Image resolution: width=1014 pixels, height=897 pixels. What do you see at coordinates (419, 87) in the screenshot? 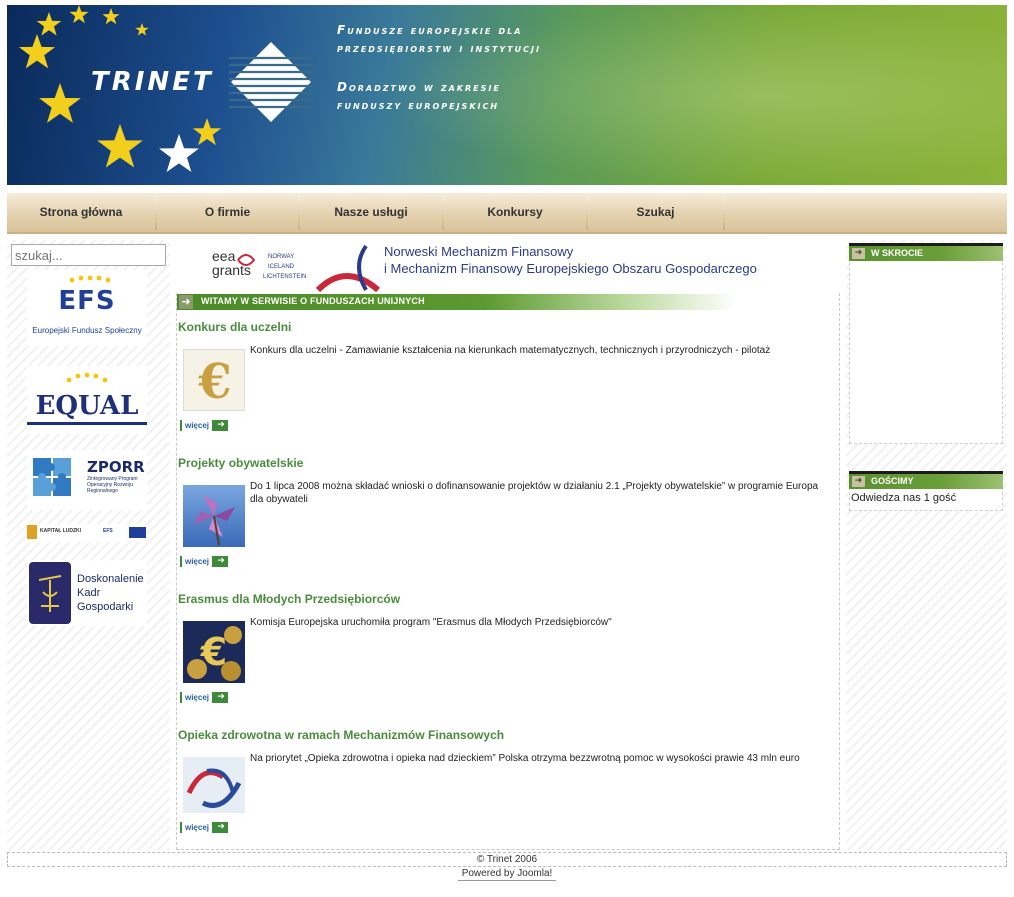
I see `tagline-2a: Doradztwo w zakresie` at bounding box center [419, 87].